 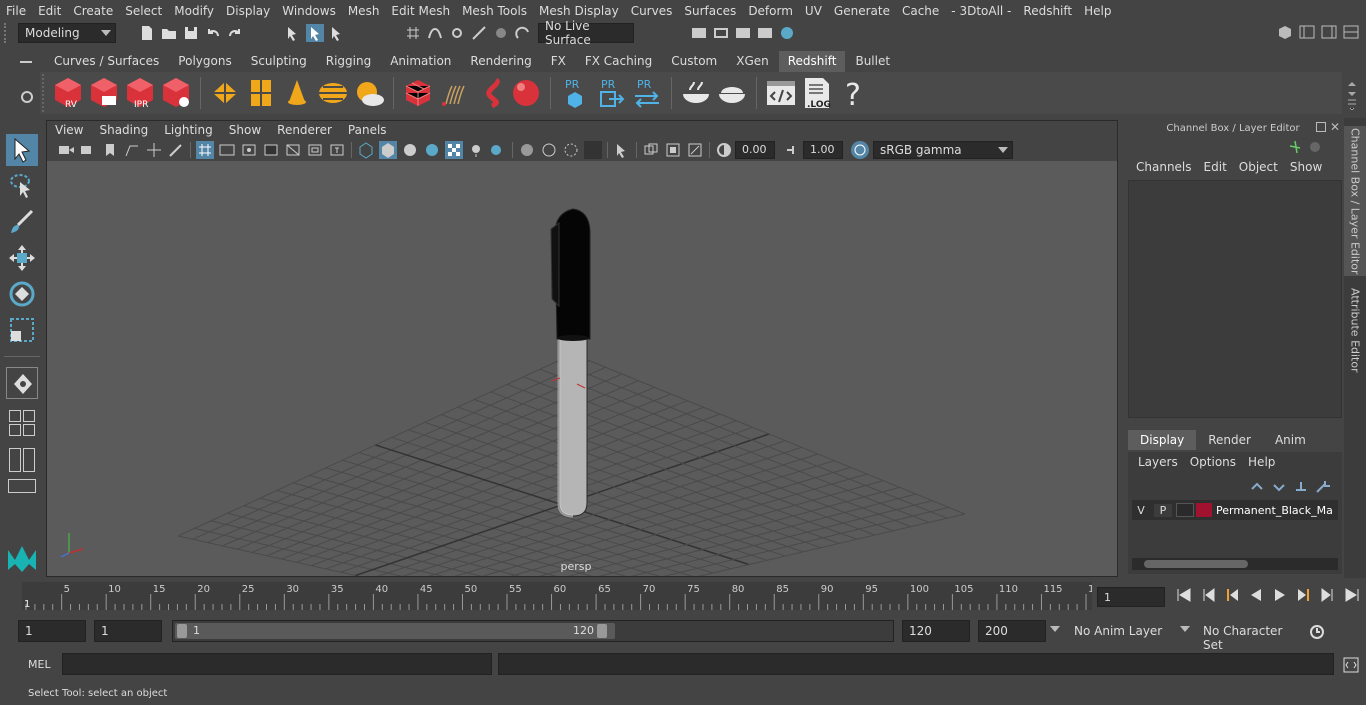 What do you see at coordinates (498, 150) in the screenshot?
I see `shadows-icon` at bounding box center [498, 150].